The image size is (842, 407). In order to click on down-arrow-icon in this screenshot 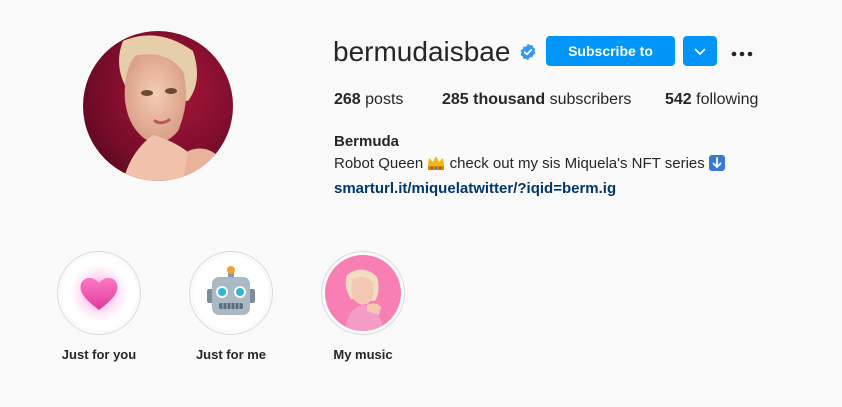, I will do `click(716, 166)`.